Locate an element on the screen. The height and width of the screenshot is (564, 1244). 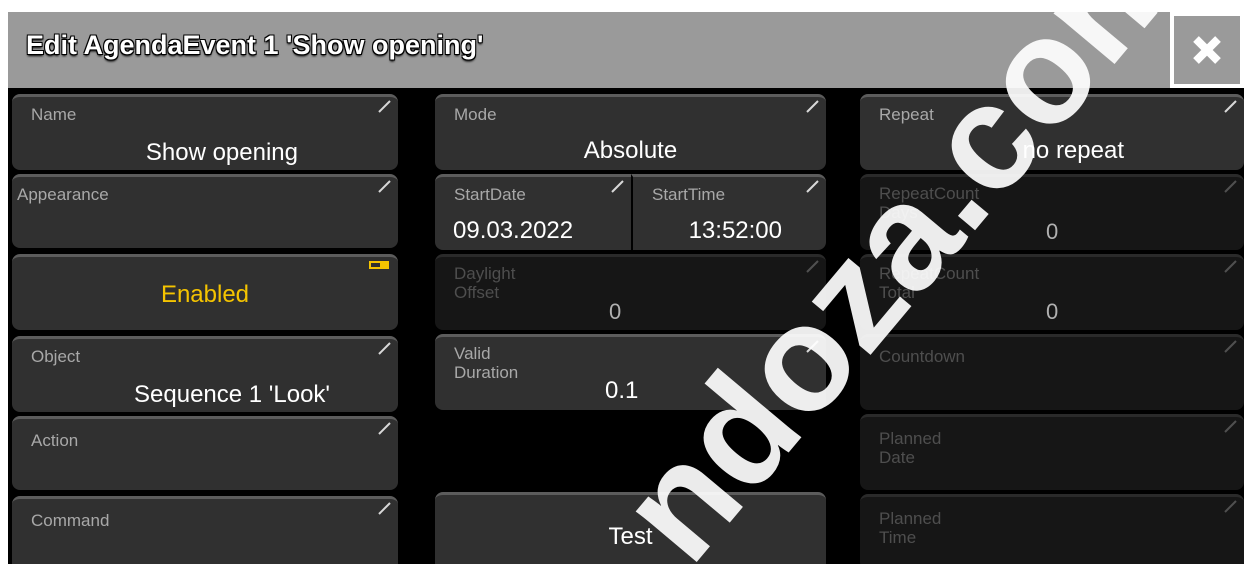
valid-duration-value: 0.1 is located at coordinates (622, 390).